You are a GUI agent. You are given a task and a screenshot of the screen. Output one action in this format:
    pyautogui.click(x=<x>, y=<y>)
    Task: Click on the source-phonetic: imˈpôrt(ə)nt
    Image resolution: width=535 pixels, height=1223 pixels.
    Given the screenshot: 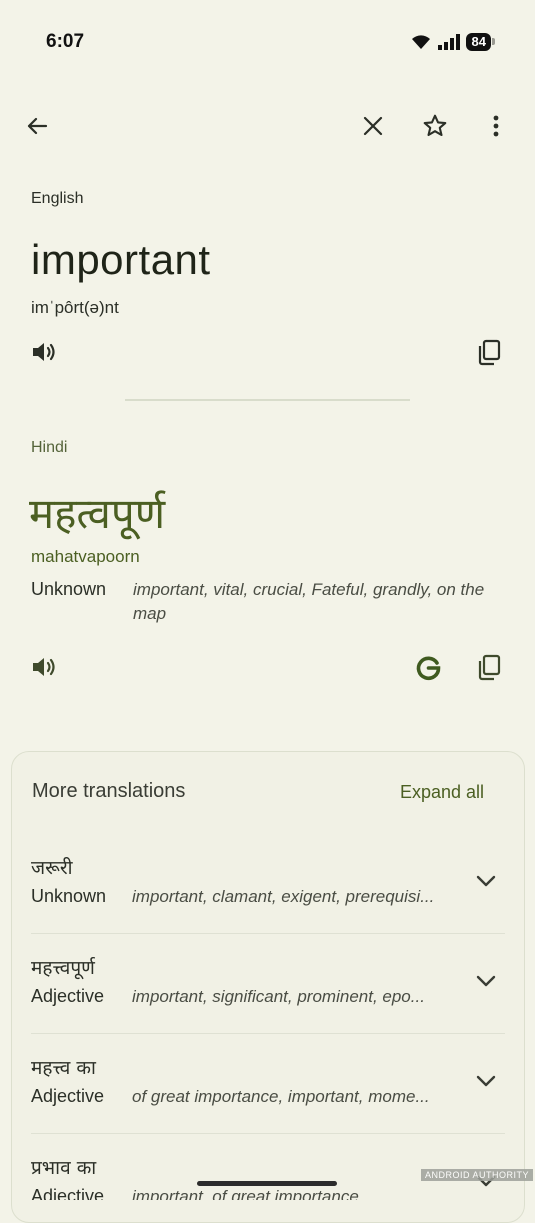 What is the action you would take?
    pyautogui.click(x=75, y=307)
    